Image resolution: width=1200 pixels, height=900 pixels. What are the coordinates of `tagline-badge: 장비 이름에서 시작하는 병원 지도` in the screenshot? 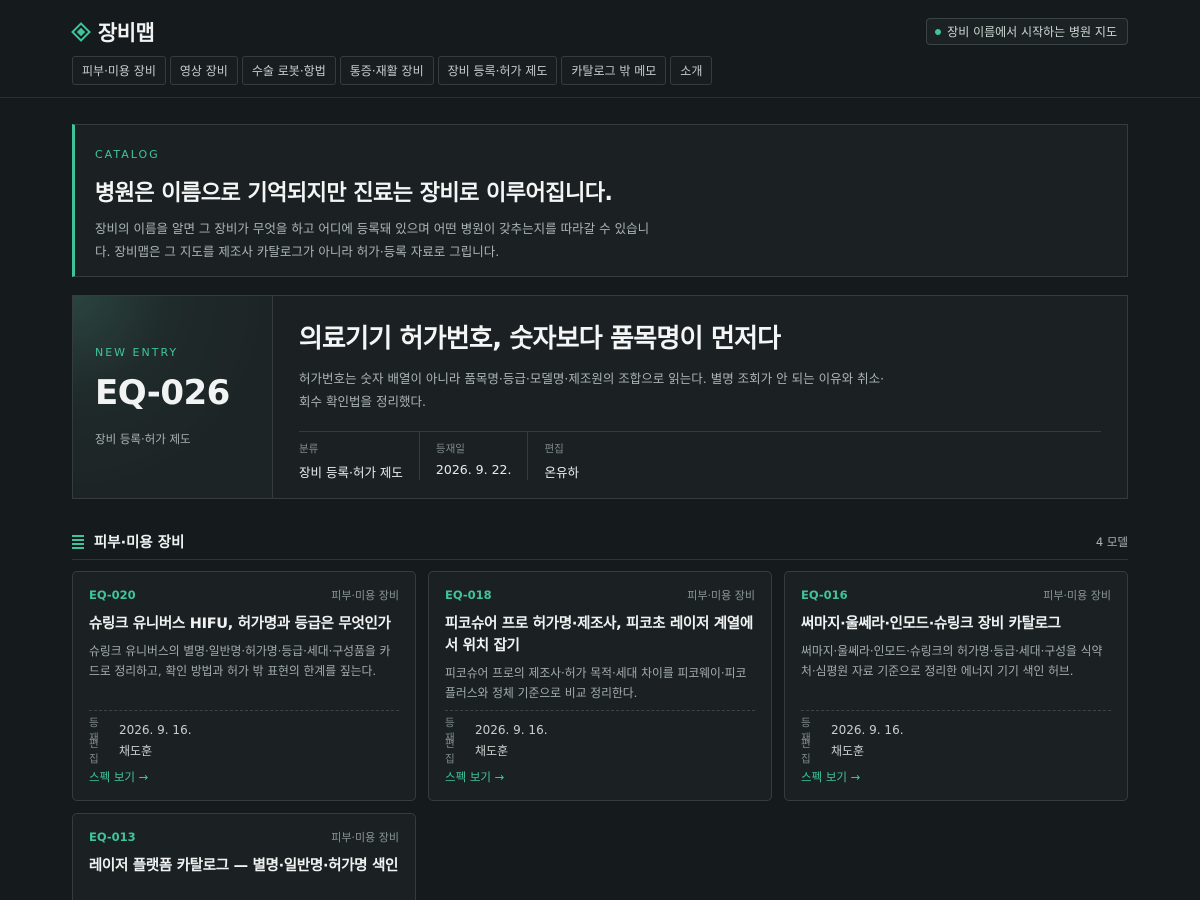 It's located at (1027, 31).